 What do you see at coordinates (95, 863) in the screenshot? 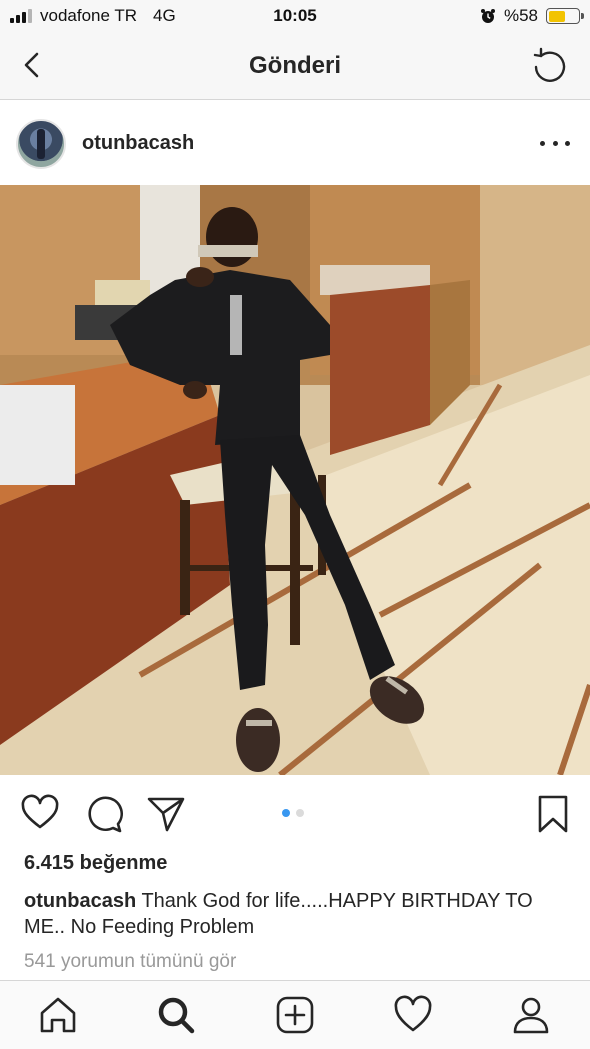
I see `likes-count: 6.415 beğenme` at bounding box center [95, 863].